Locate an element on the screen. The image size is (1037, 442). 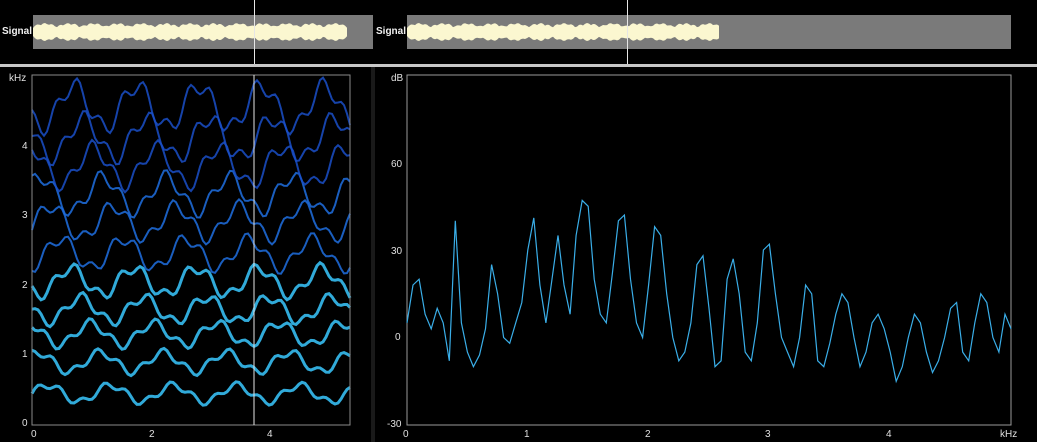
spectrogram-y-tick: 0 is located at coordinates (25, 423).